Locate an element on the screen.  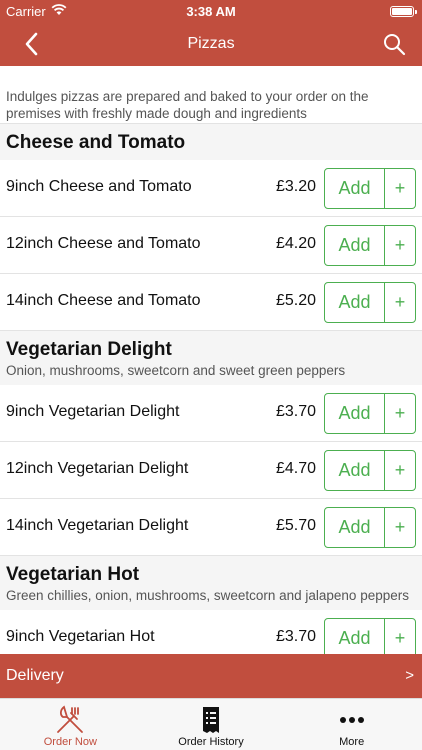
status-bar: Carrier 3:38 AM is located at coordinates (211, 11).